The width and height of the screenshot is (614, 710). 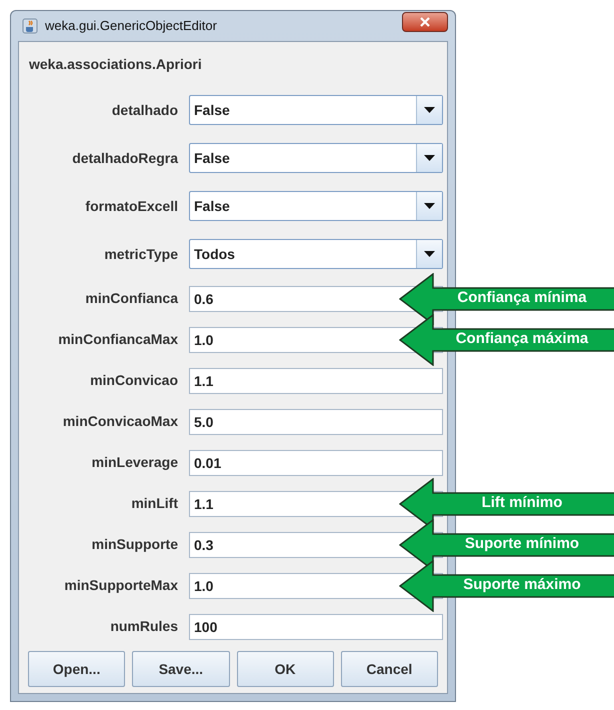 I want to click on callout-label: Suporte mínimo, so click(x=522, y=544).